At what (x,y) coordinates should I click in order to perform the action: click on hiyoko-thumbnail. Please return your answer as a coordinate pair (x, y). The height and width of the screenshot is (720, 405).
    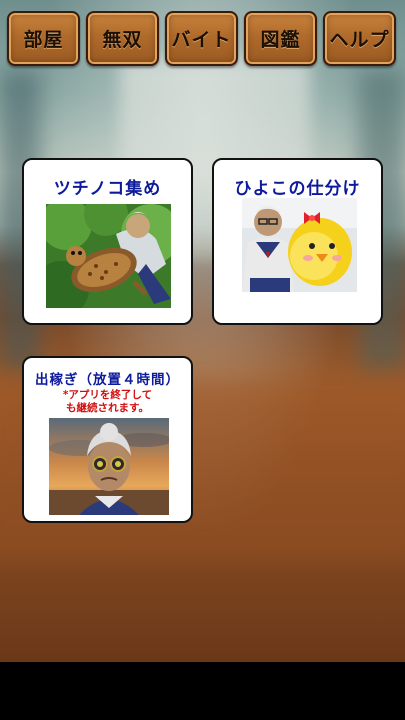
    Looking at the image, I should click on (299, 245).